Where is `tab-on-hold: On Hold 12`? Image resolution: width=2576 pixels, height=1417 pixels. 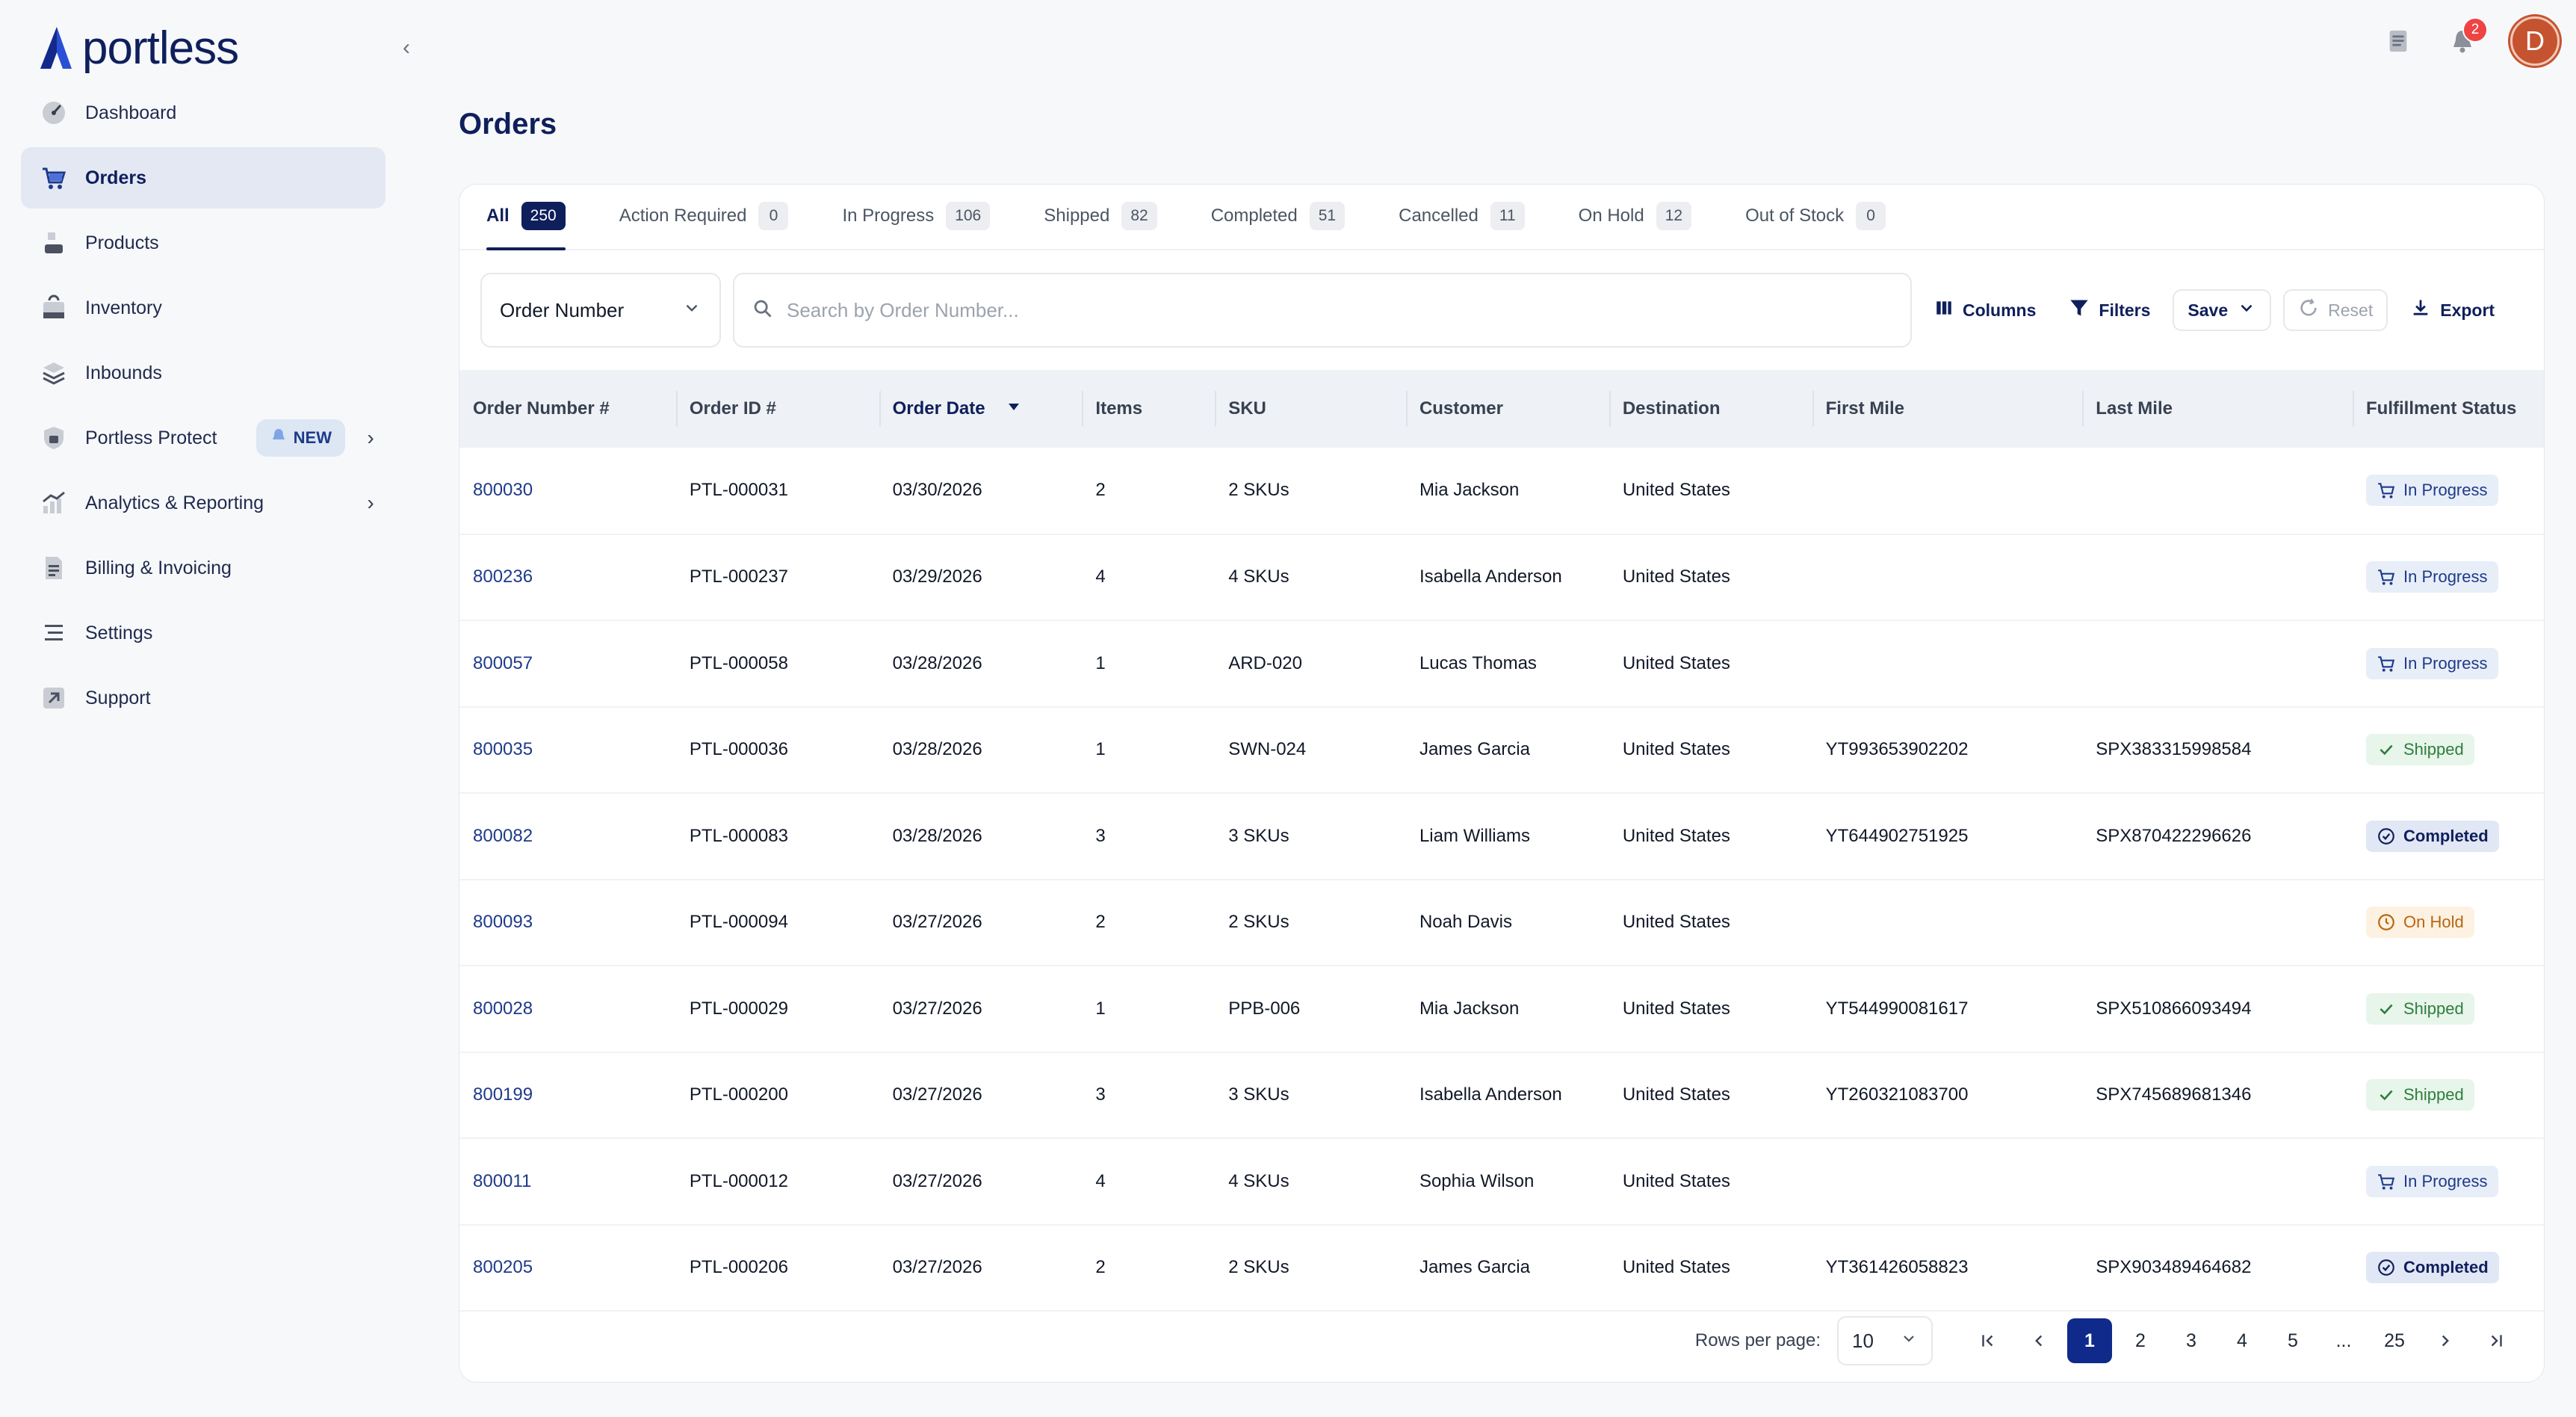 tab-on-hold: On Hold 12 is located at coordinates (1635, 217).